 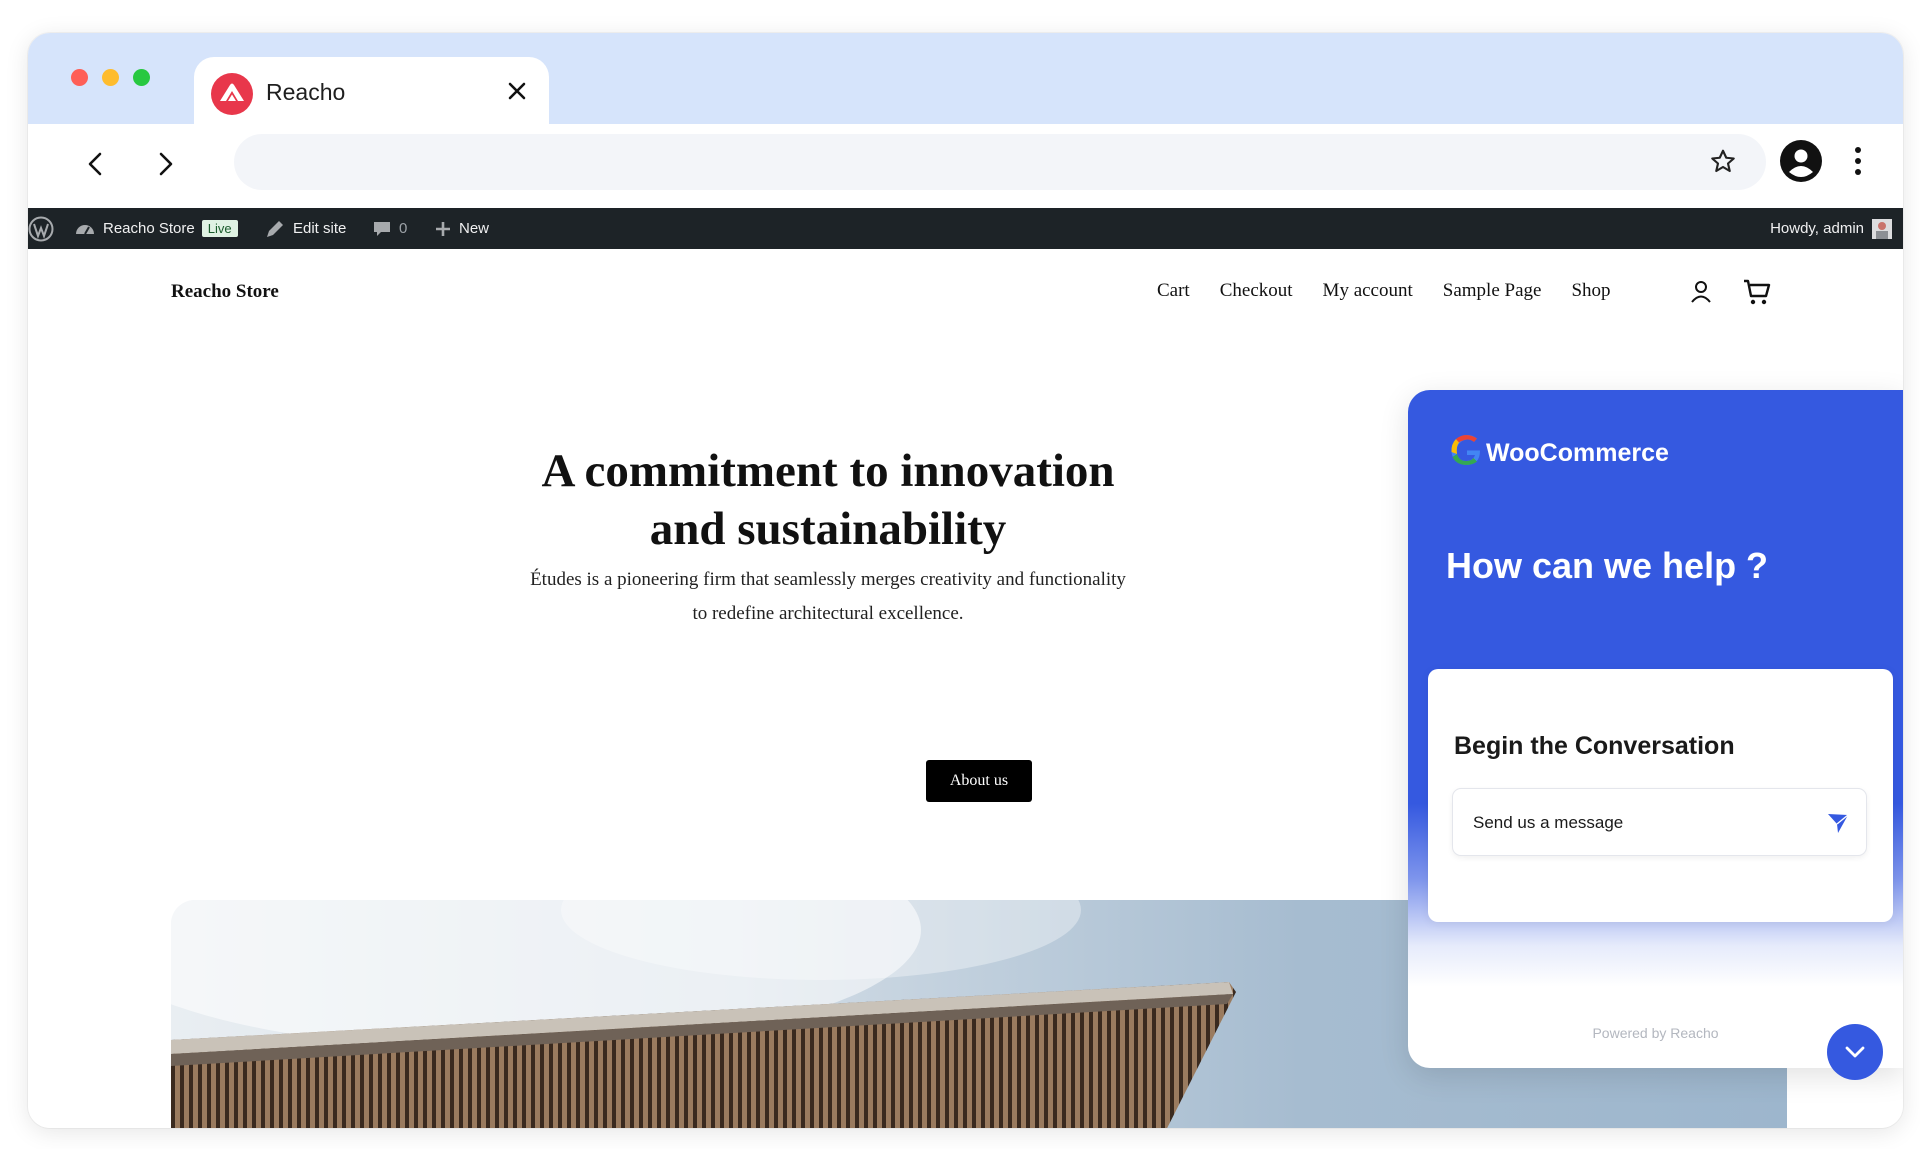 I want to click on edit-pen-icon, so click(x=275, y=228).